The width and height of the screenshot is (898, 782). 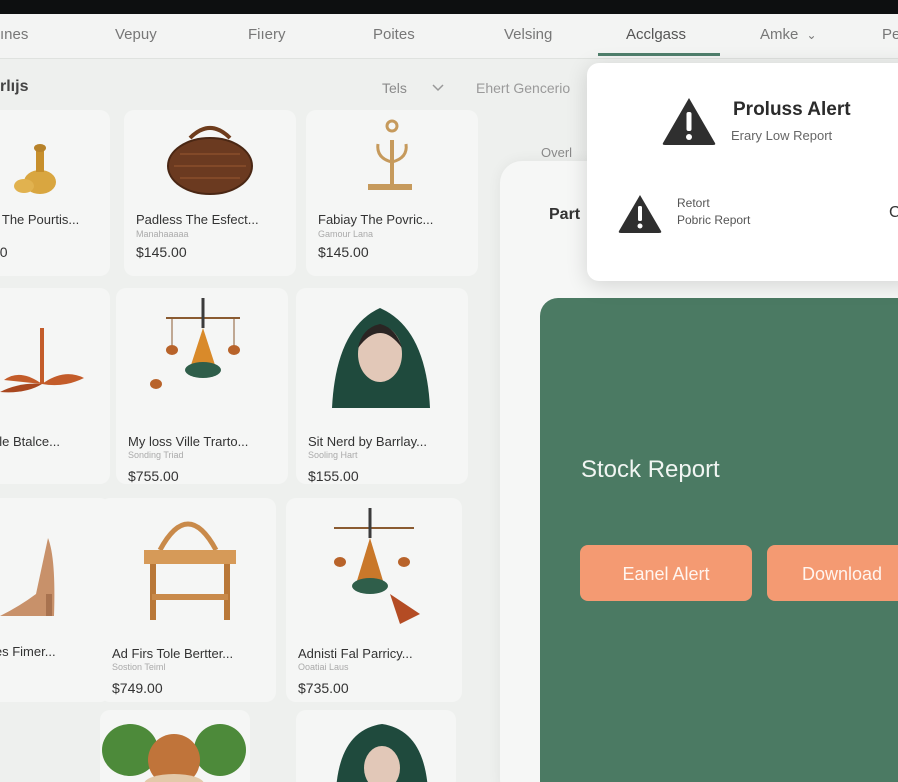 I want to click on nav-item-2: Vepuy, so click(x=136, y=34).